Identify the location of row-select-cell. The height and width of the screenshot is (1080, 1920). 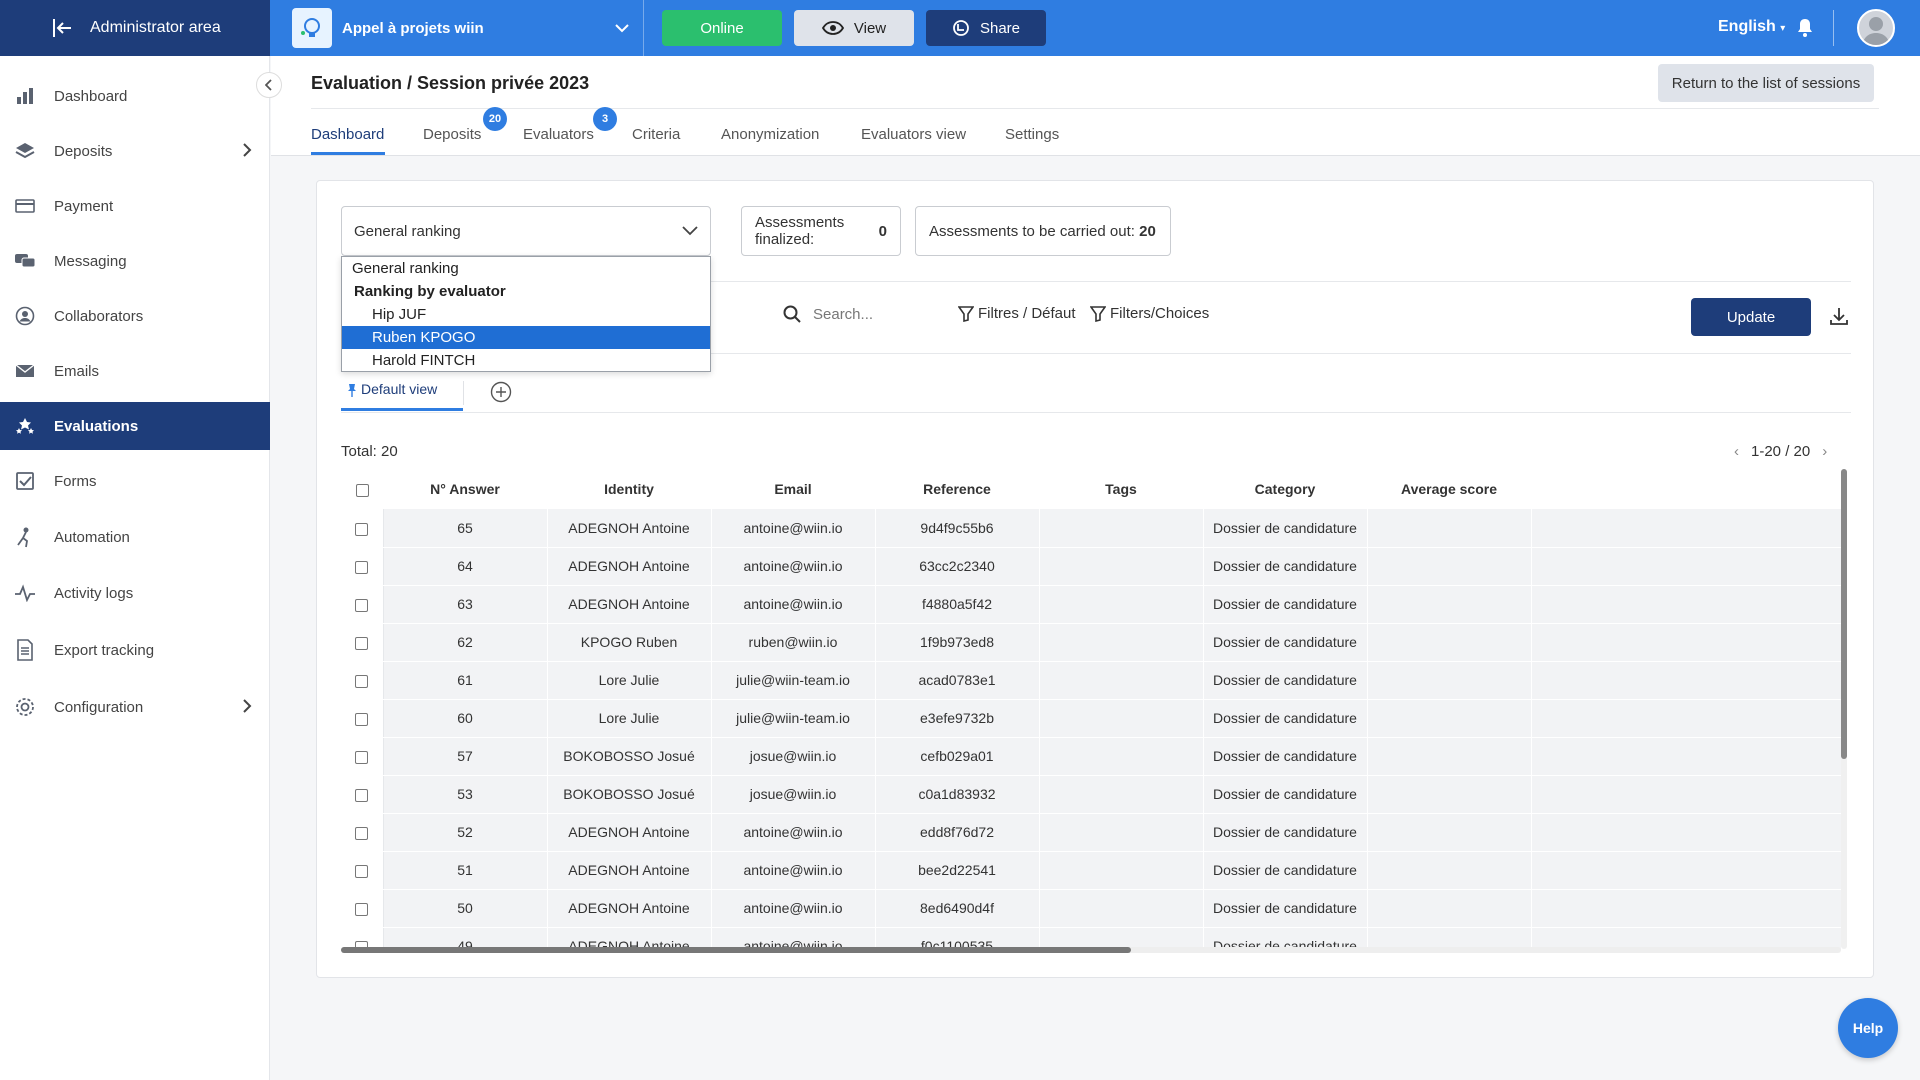
(362, 756).